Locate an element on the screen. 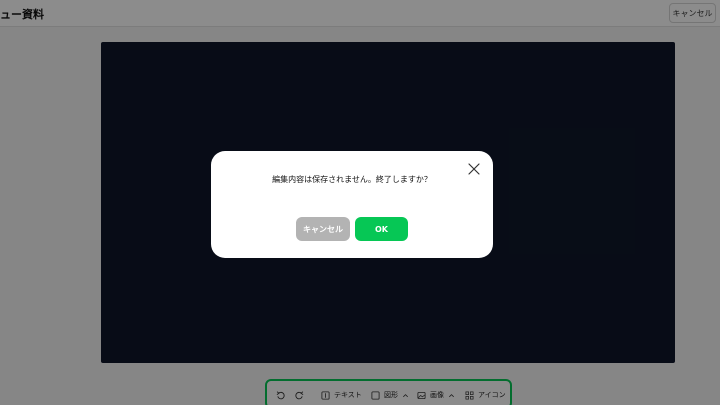  dialog-message: 編集内容は保存されません。終了しますか？ is located at coordinates (352, 179).